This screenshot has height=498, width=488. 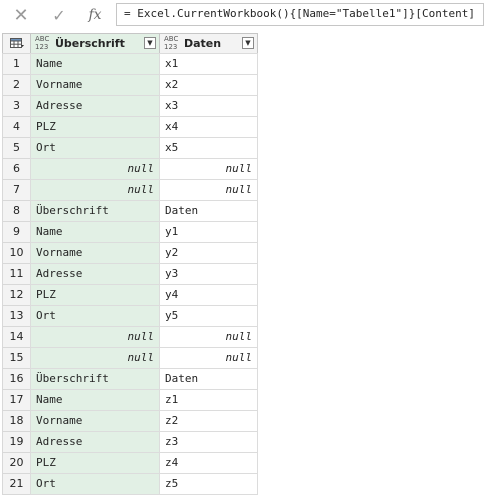 What do you see at coordinates (208, 442) in the screenshot?
I see `cell-daten: z3` at bounding box center [208, 442].